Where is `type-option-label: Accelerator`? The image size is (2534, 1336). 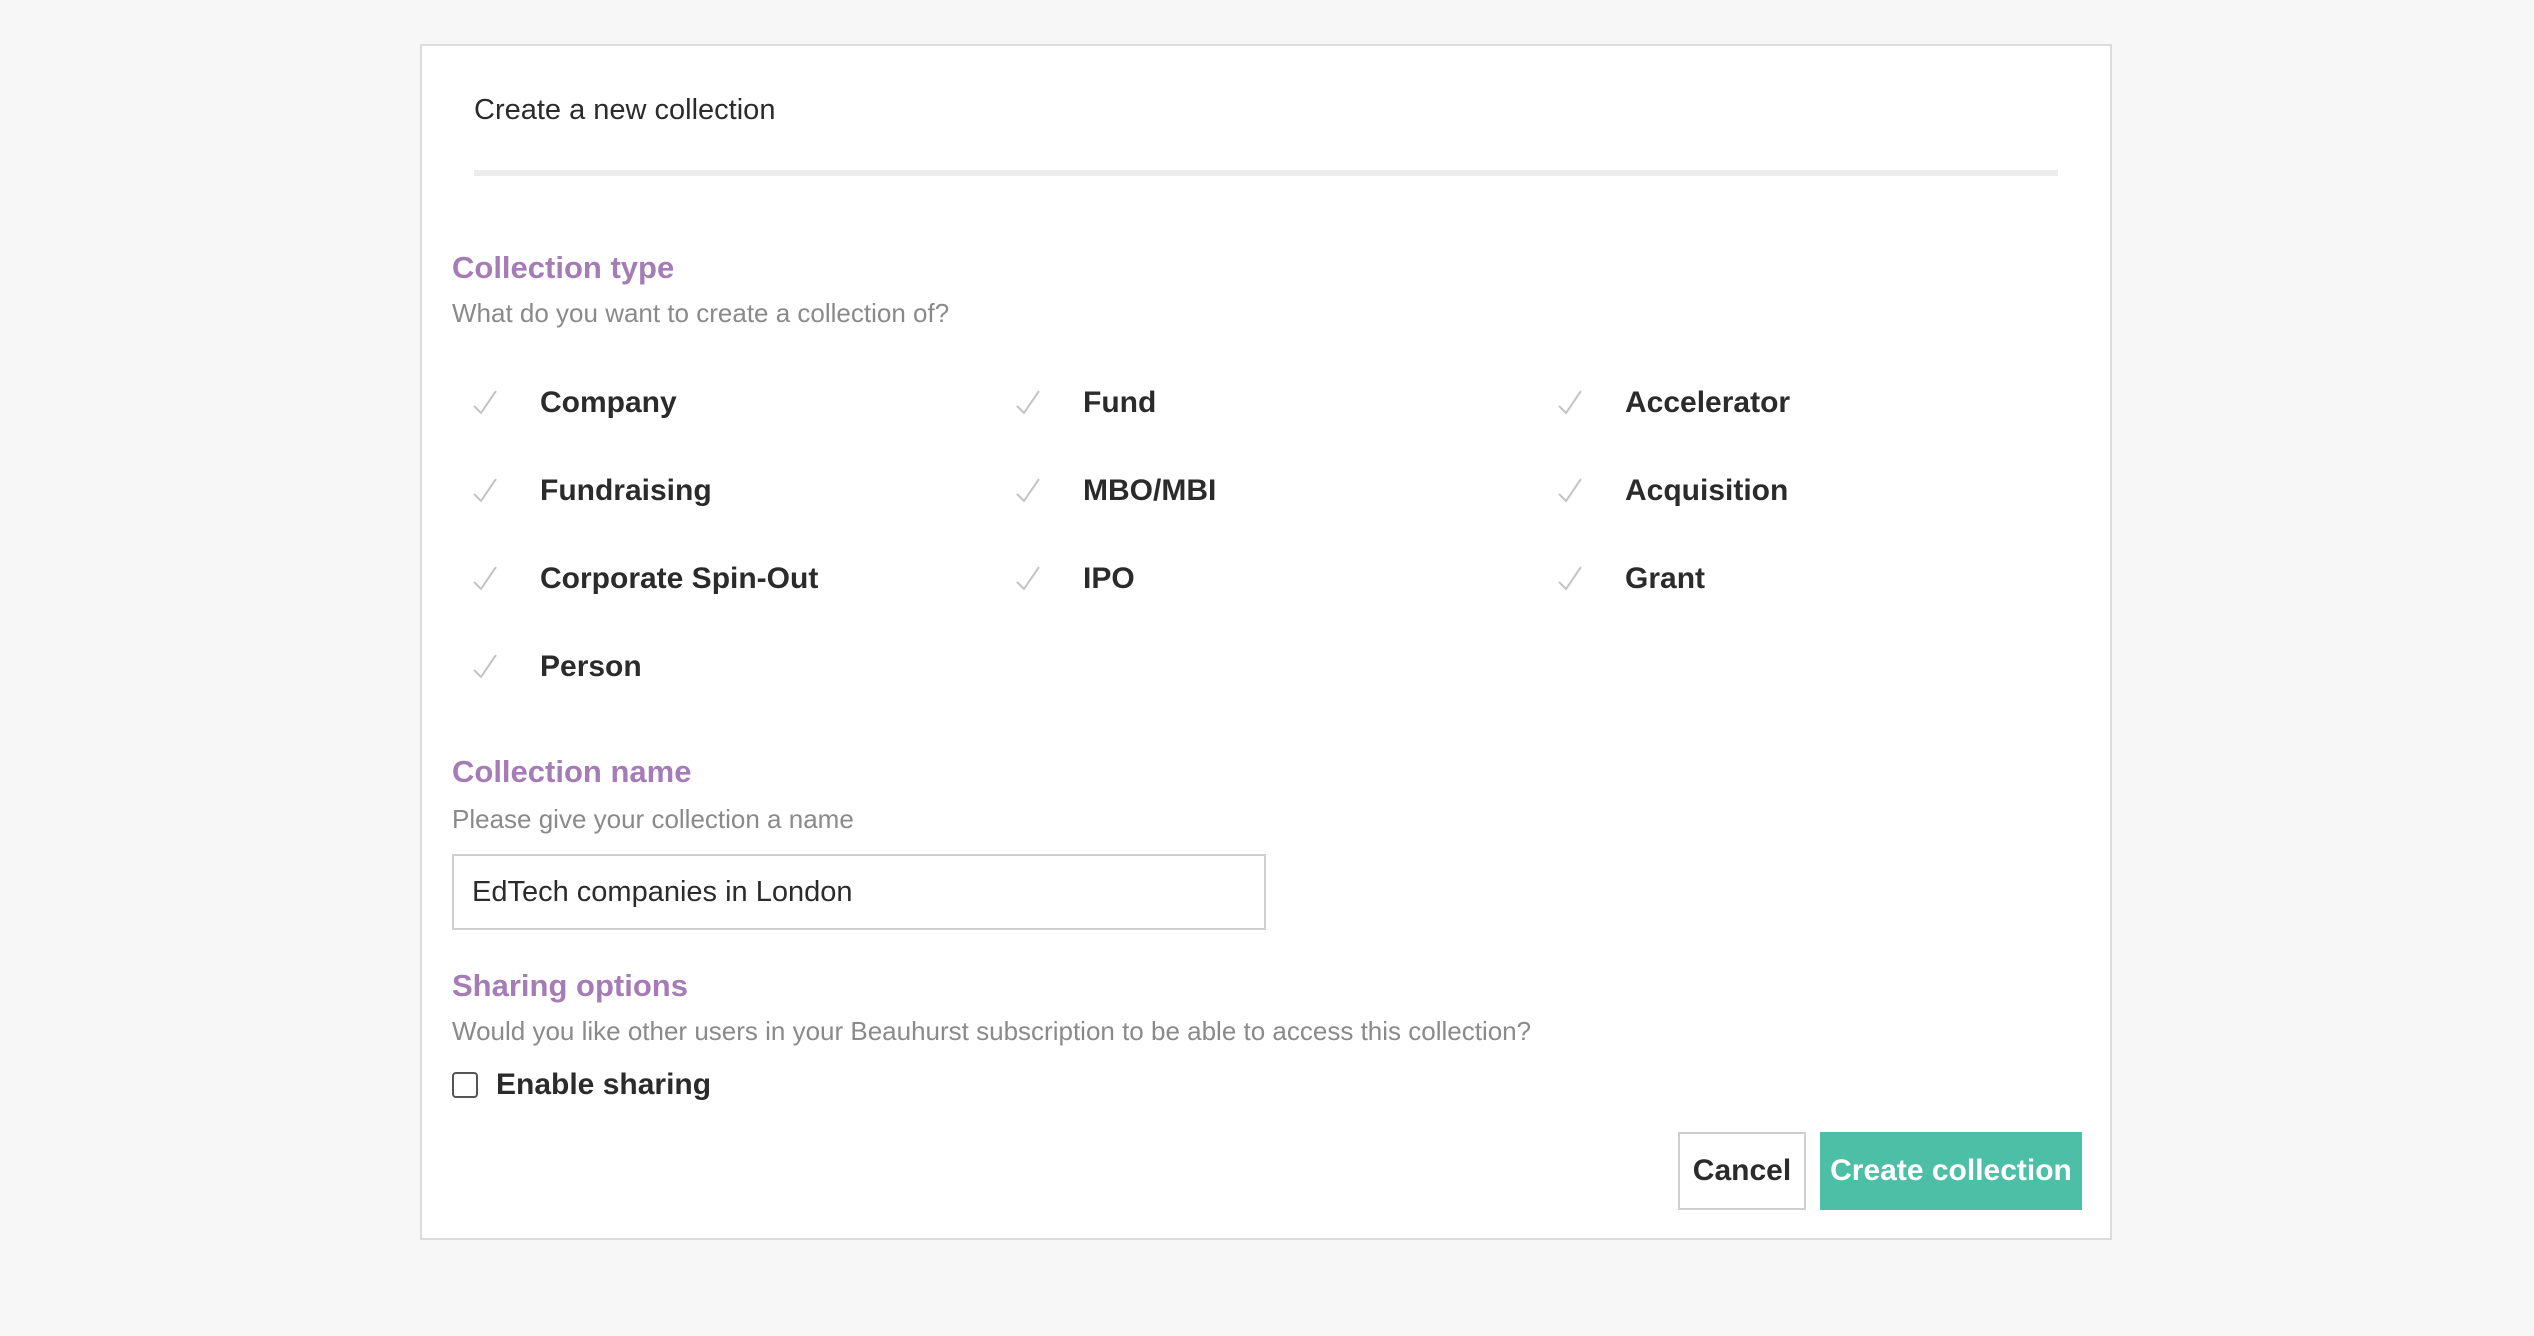 type-option-label: Accelerator is located at coordinates (1708, 402).